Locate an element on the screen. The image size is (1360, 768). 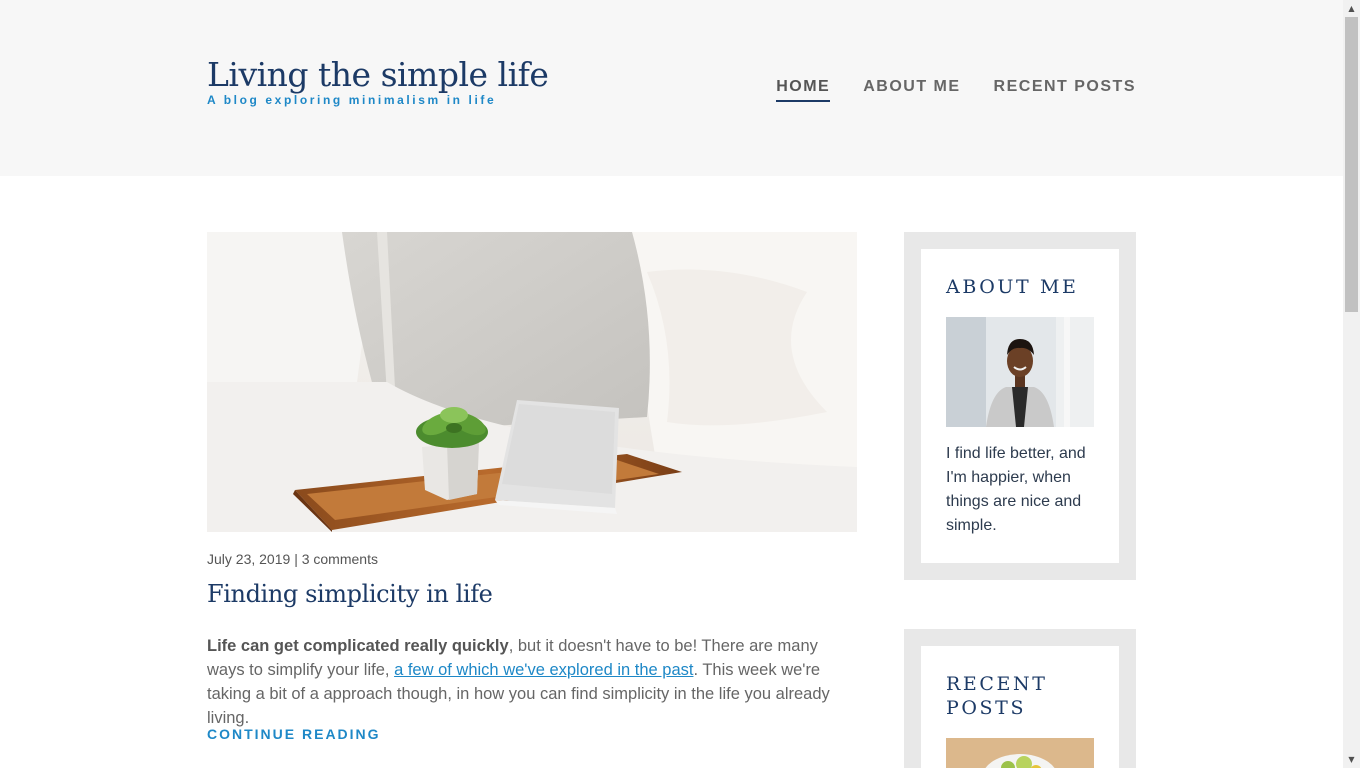
recent-posts-title-line1: RECENT is located at coordinates (997, 684).